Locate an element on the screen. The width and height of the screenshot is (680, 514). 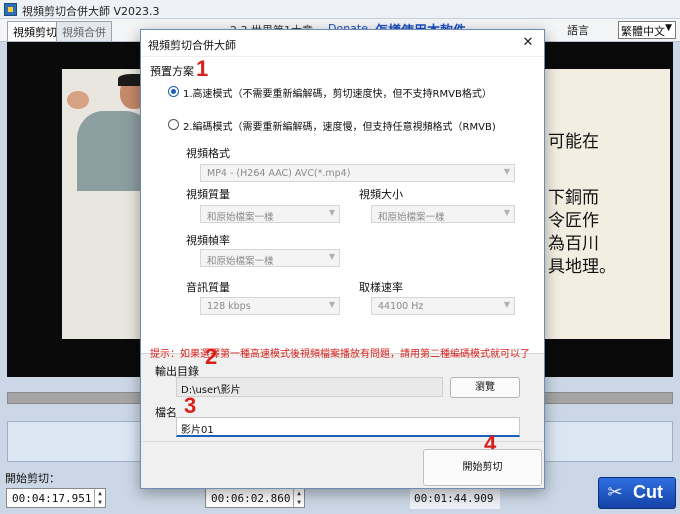
step-number-1: 1 is located at coordinates (202, 68).